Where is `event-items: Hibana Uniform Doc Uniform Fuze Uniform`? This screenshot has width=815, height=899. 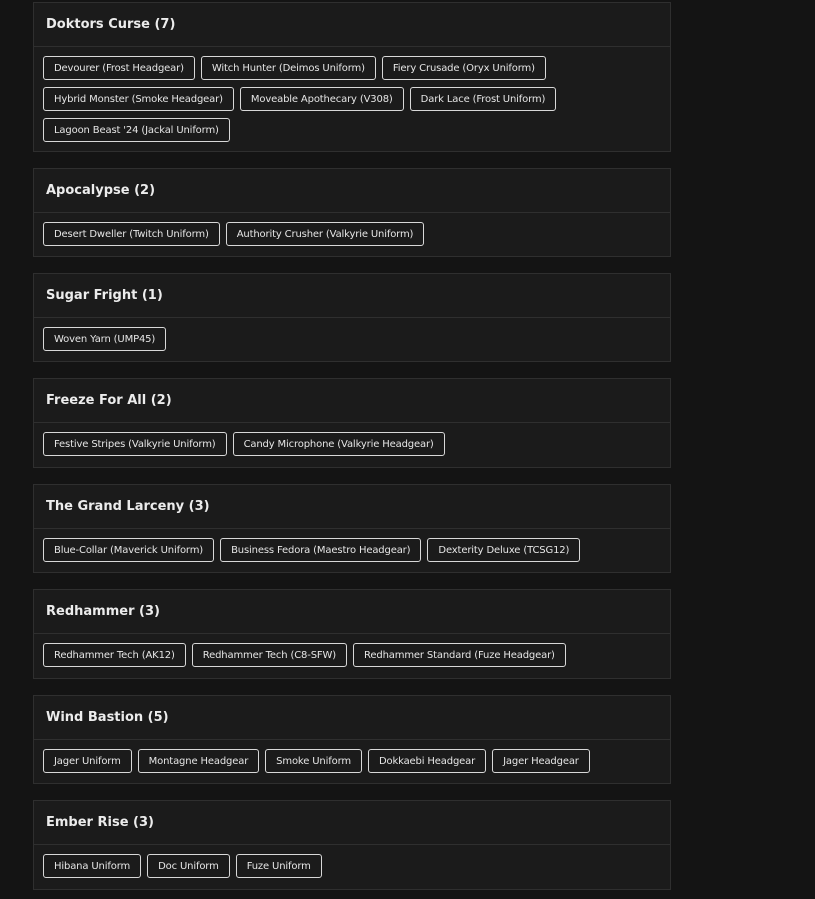
event-items: Hibana Uniform Doc Uniform Fuze Uniform is located at coordinates (352, 861).